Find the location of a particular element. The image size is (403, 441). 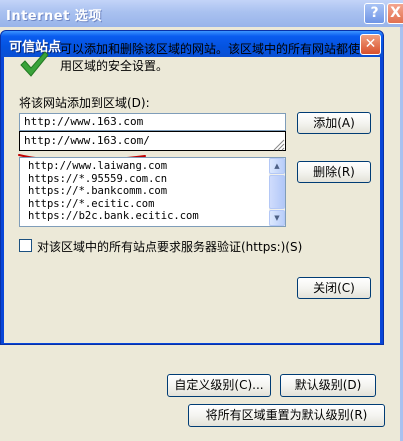

scroll-up-arrow-icon: ▲ is located at coordinates (277, 166).